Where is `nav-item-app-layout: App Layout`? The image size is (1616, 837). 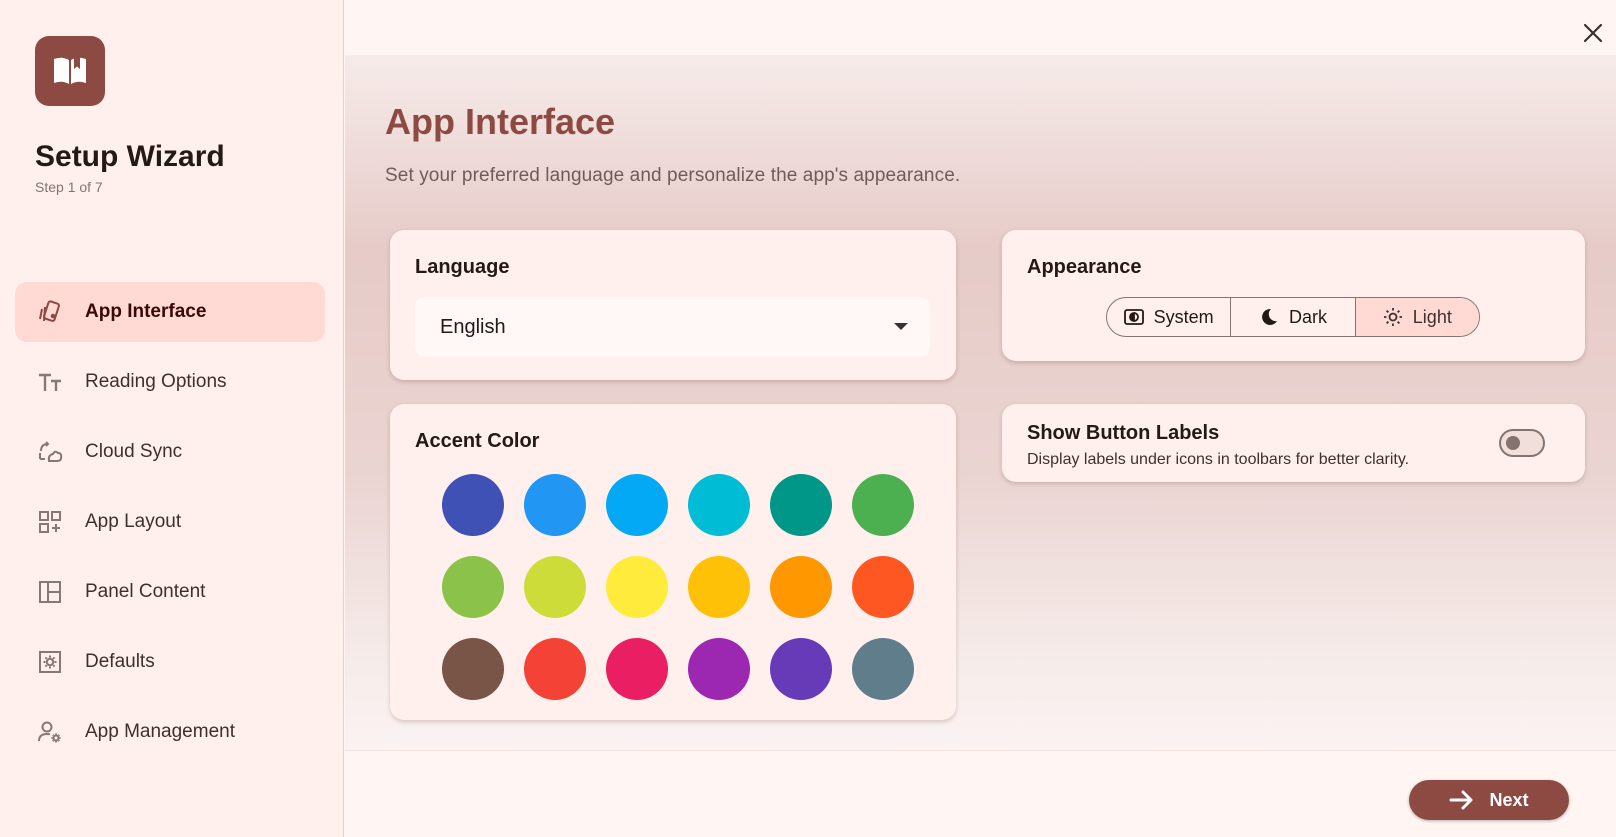
nav-item-app-layout: App Layout is located at coordinates (170, 522).